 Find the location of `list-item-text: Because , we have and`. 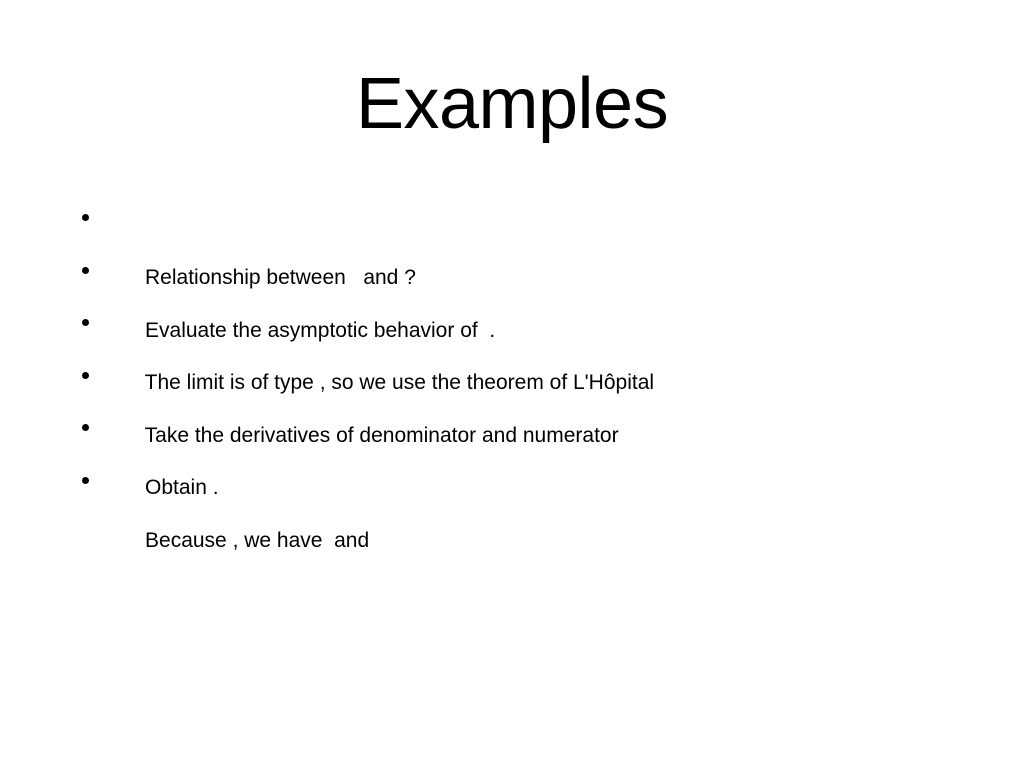

list-item-text: Because , we have and is located at coordinates (257, 540).